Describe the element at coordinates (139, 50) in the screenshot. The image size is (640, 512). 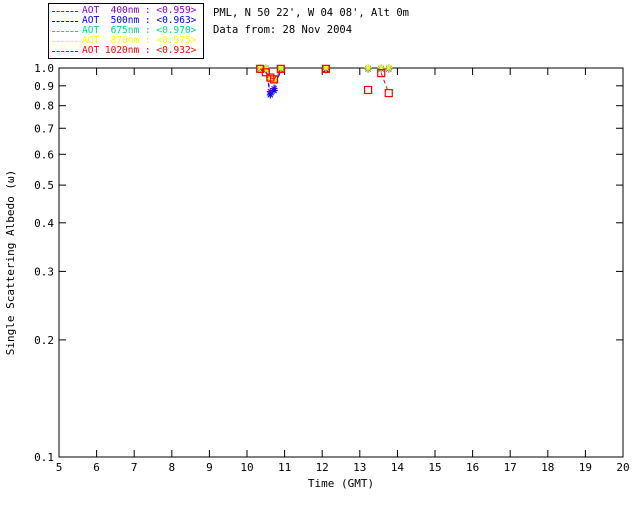
I see `legend-label-1020nm: AOT 1020nm : <0.932>` at that location.